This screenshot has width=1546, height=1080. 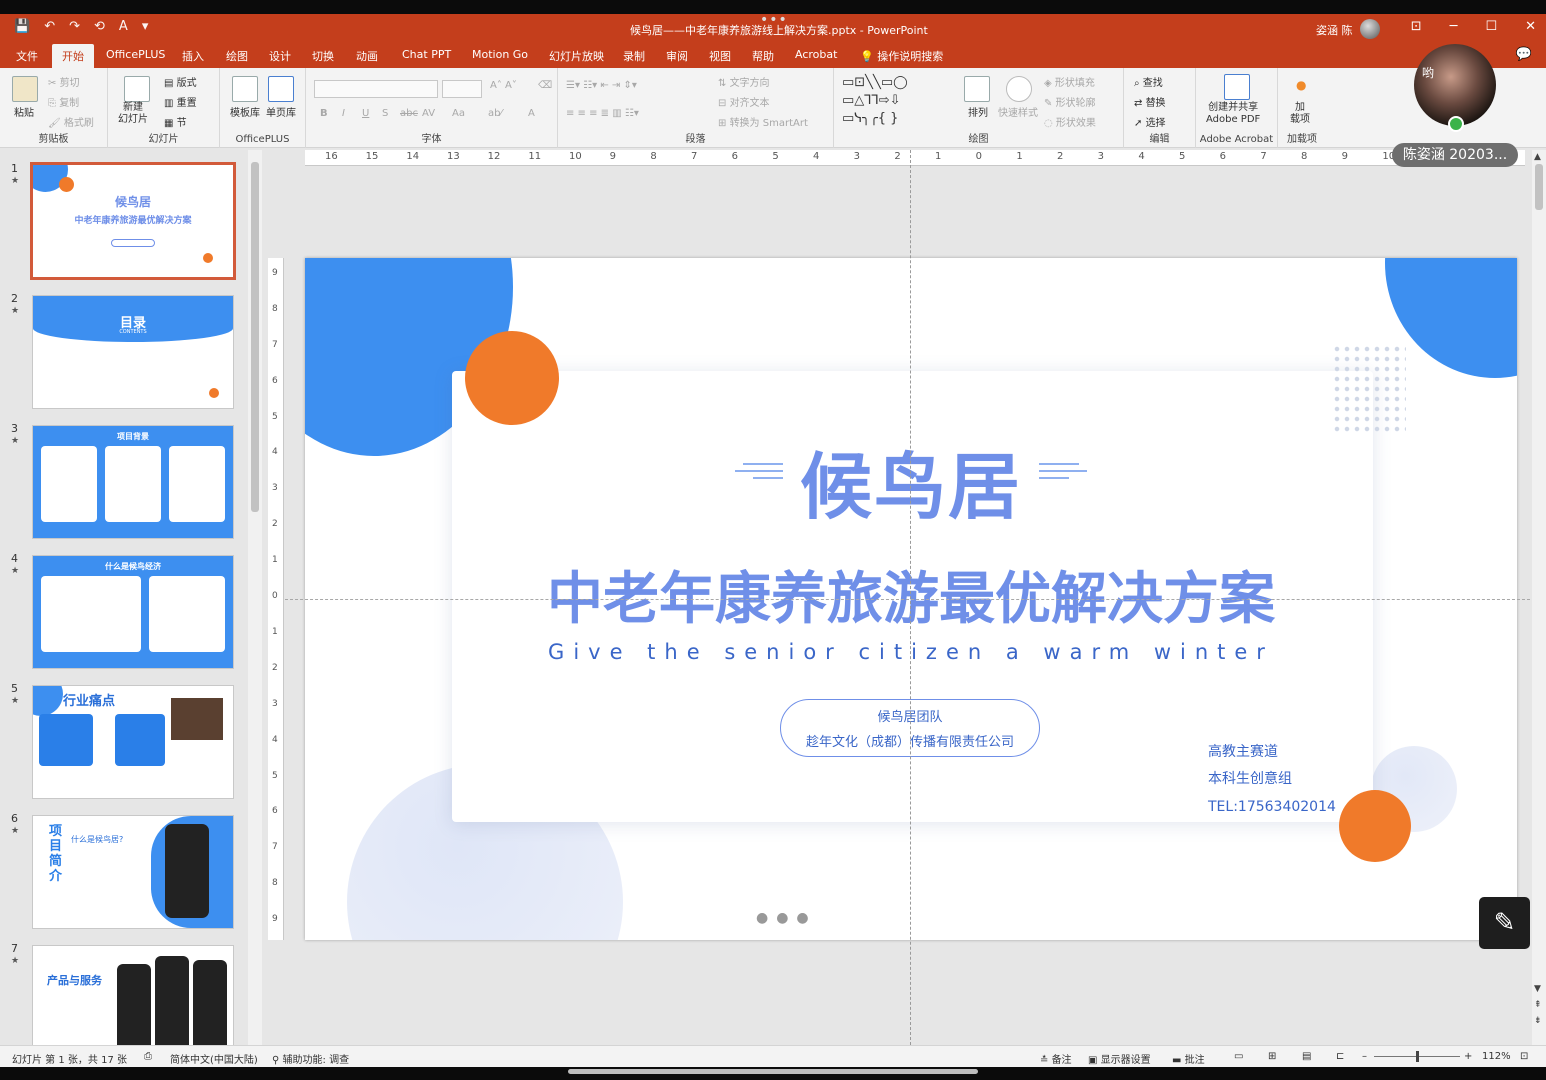 What do you see at coordinates (602, 113) in the screenshot?
I see `align-icons: ≡ ≡ ≡ ≣ ▥ ☷▾` at bounding box center [602, 113].